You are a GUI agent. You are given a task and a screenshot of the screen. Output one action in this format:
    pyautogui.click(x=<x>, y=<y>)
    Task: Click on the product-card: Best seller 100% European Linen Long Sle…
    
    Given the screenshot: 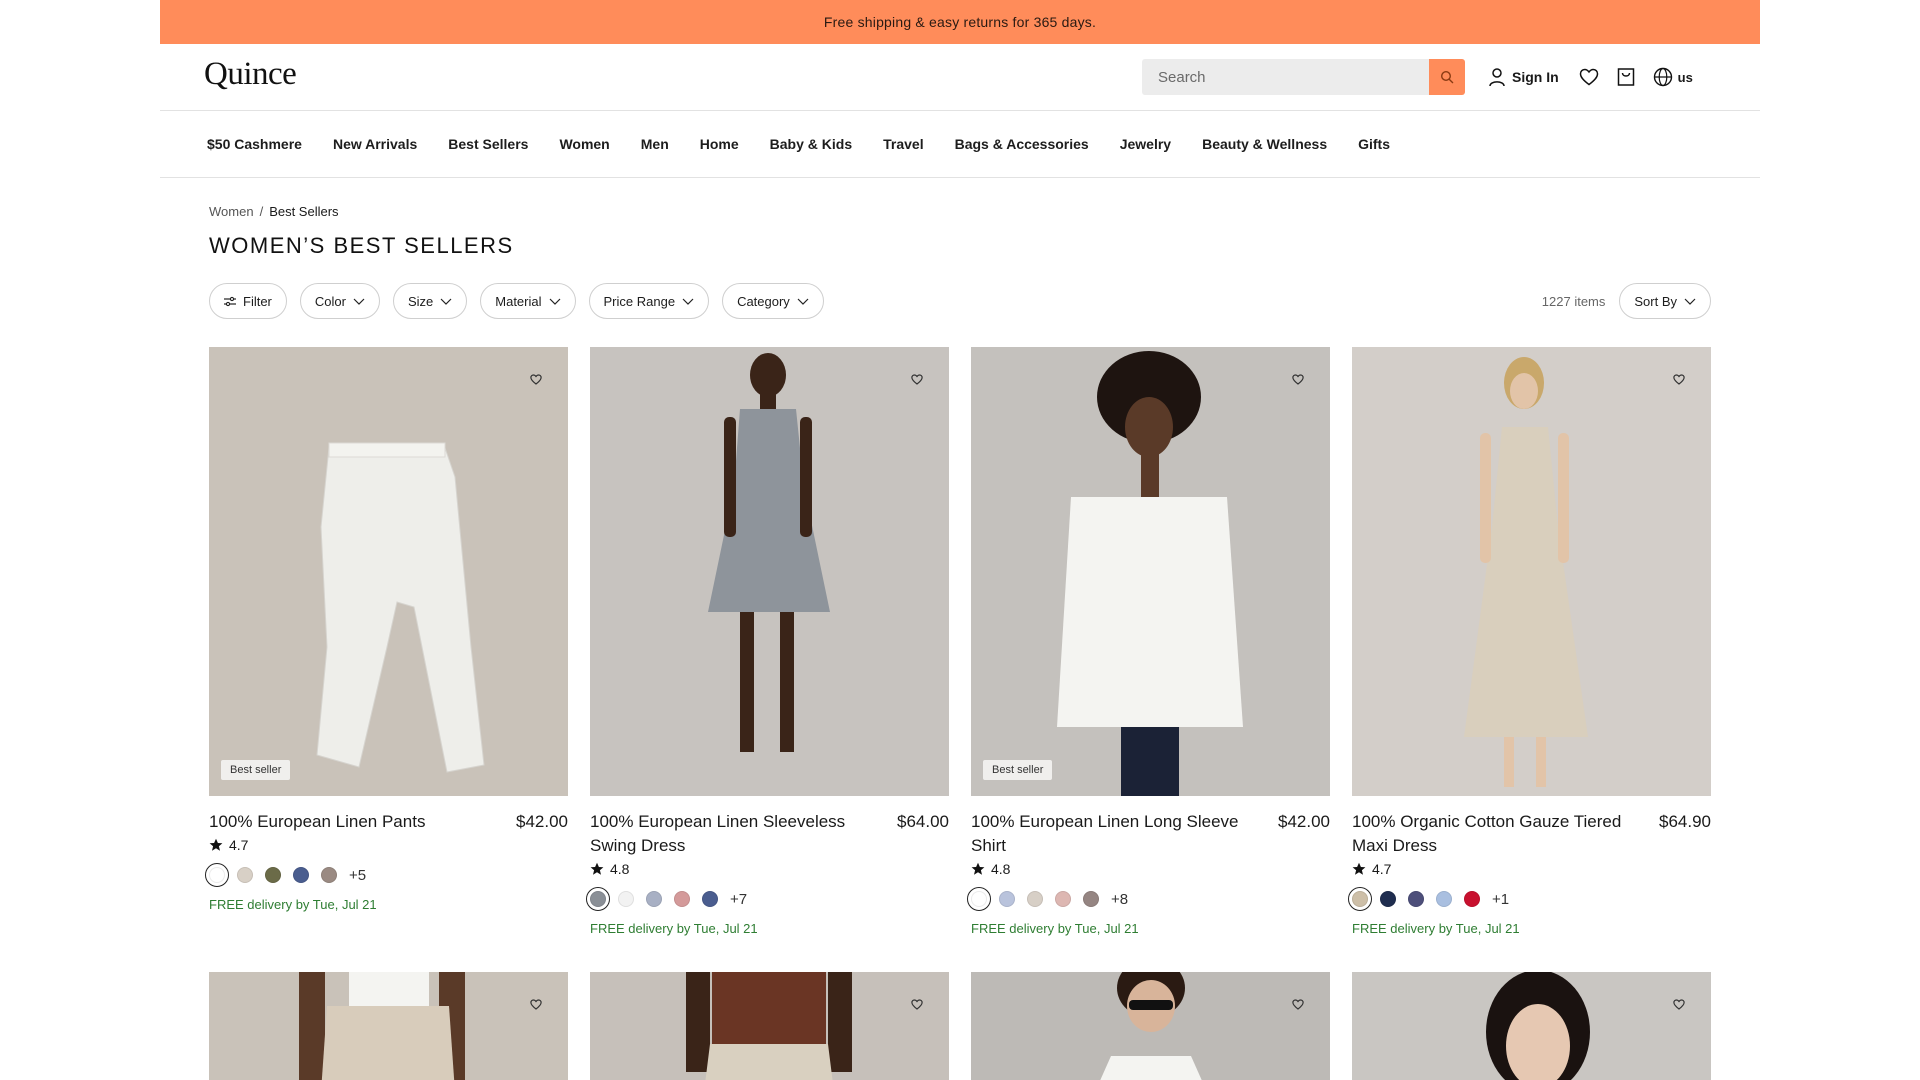 What is the action you would take?
    pyautogui.click(x=1148, y=641)
    